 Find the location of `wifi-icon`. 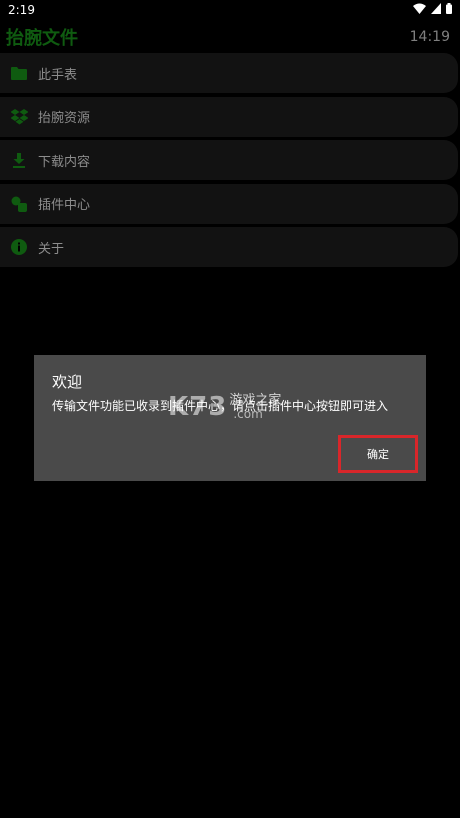

wifi-icon is located at coordinates (419, 10).